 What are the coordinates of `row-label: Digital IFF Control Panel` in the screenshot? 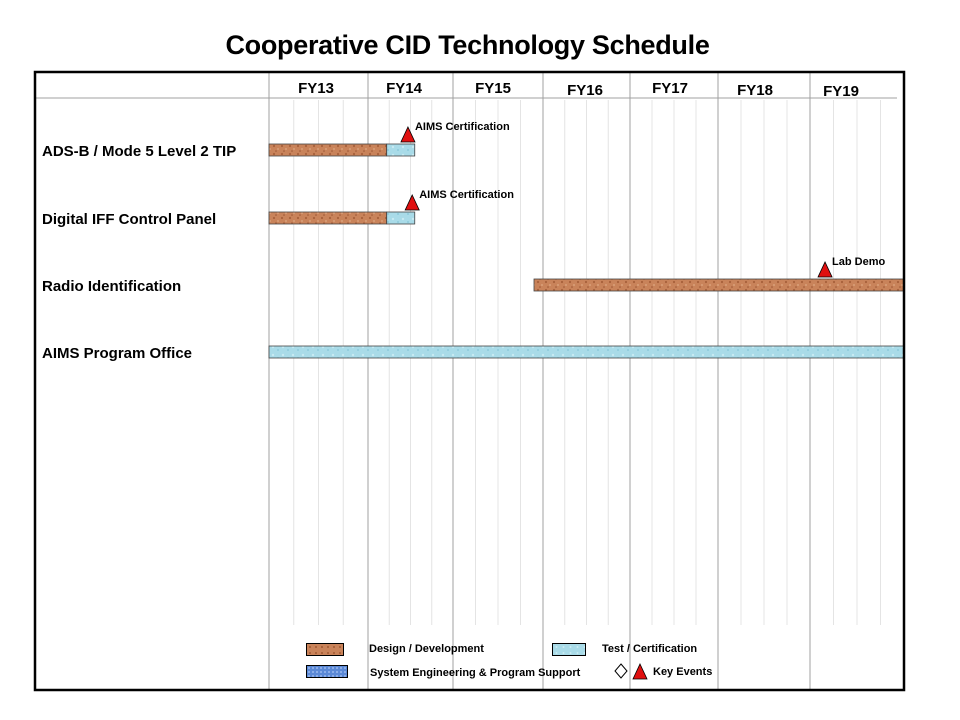 It's located at (129, 219).